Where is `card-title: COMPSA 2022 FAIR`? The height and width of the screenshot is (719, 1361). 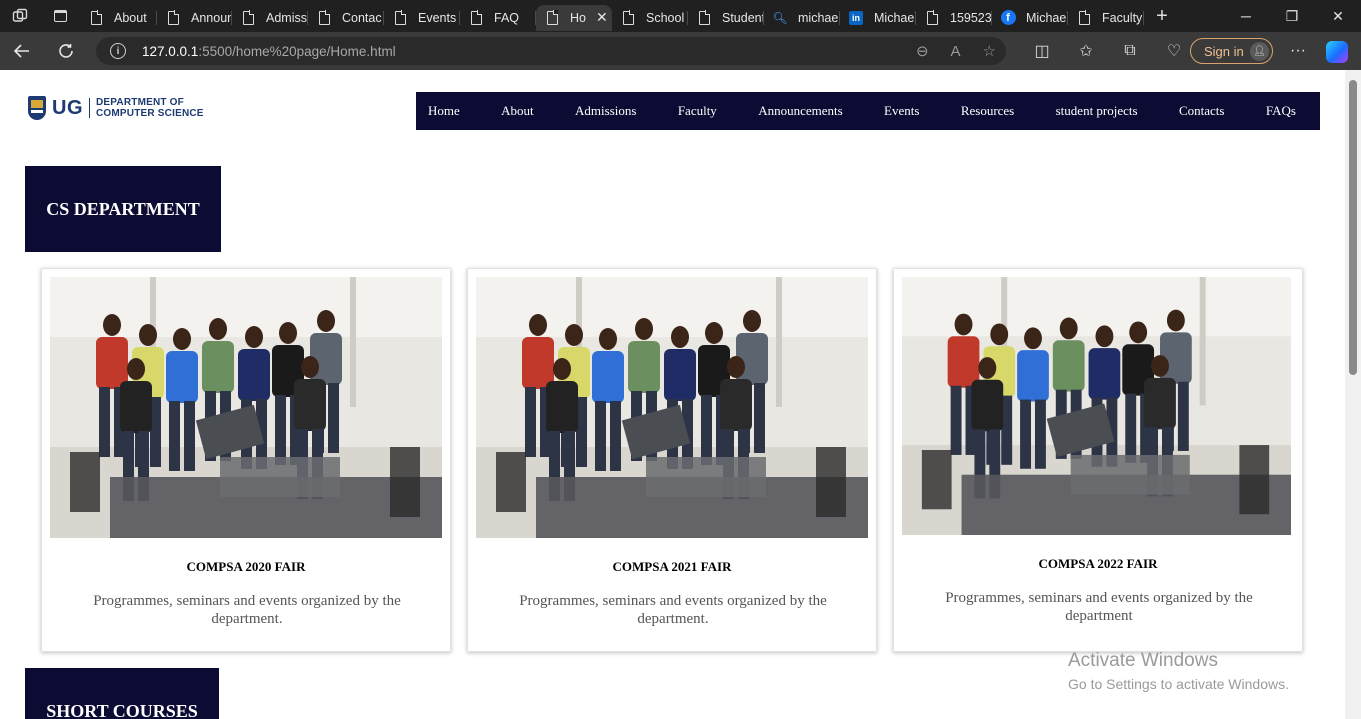
card-title: COMPSA 2022 FAIR is located at coordinates (1098, 563).